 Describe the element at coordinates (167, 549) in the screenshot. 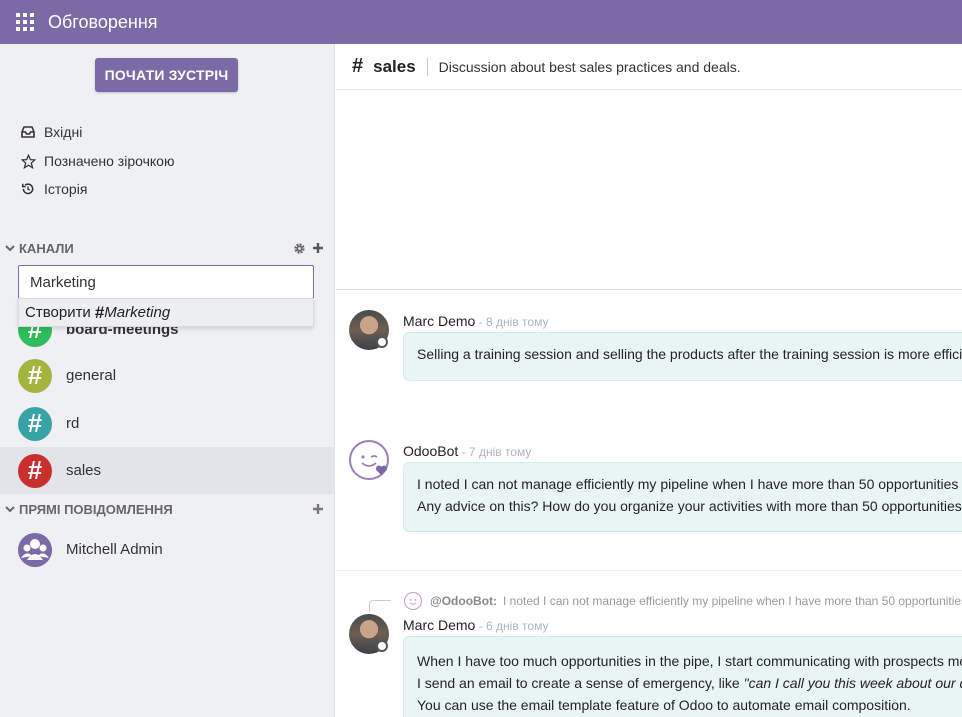

I see `sidebar-chat-mitchell-admin: Mitchell Admin` at that location.